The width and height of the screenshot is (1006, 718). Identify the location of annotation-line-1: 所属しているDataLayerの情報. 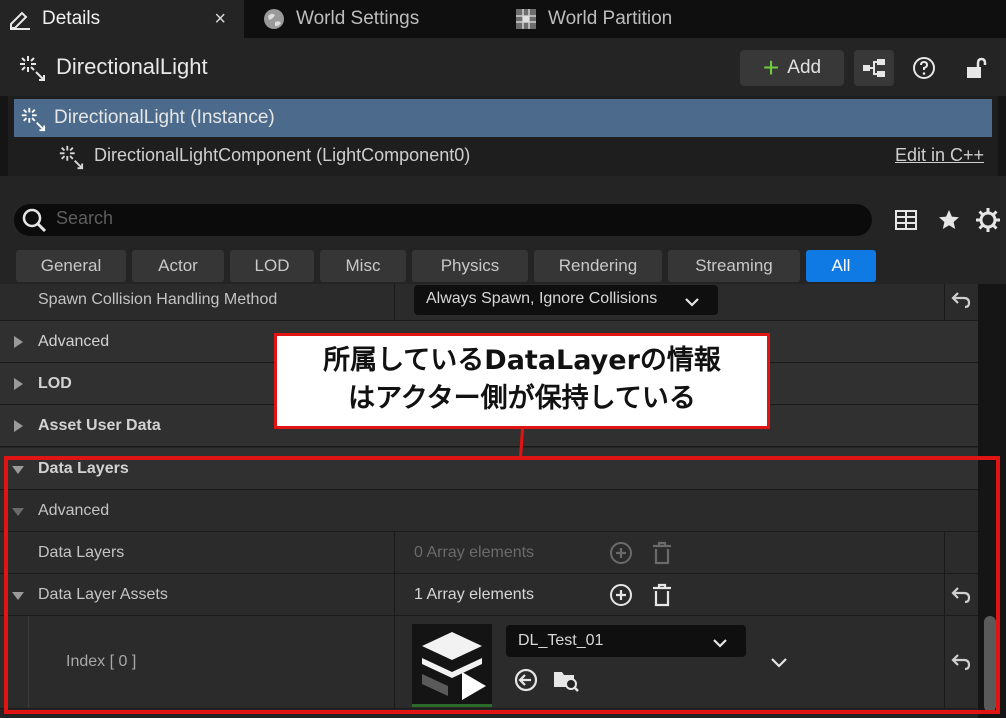
(522, 360).